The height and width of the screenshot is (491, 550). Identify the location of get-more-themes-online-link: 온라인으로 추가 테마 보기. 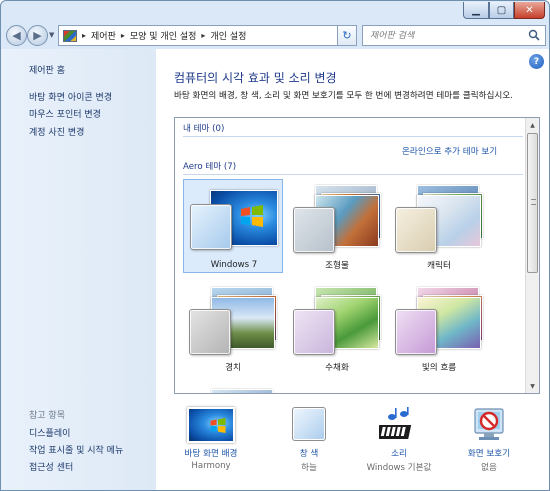
(449, 151).